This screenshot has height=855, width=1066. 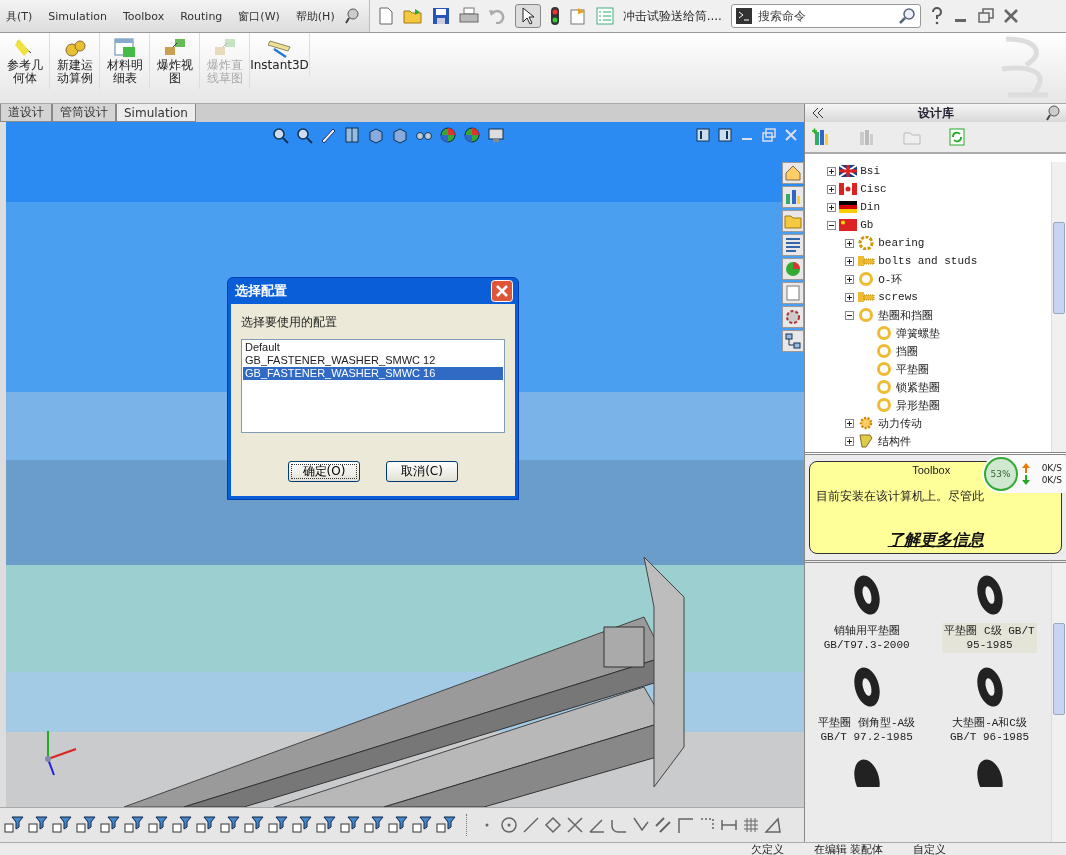 What do you see at coordinates (422, 471) in the screenshot?
I see `dialog-button: 取消(C)` at bounding box center [422, 471].